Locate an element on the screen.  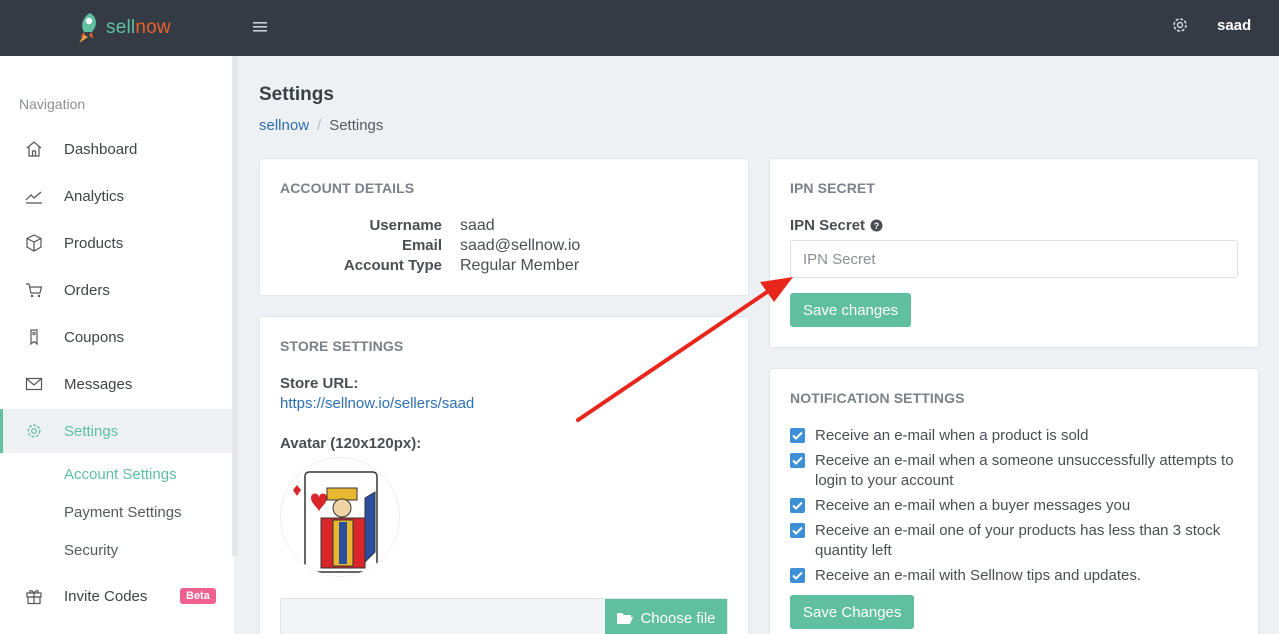
avatar-file-input: Choose file is located at coordinates (504, 616).